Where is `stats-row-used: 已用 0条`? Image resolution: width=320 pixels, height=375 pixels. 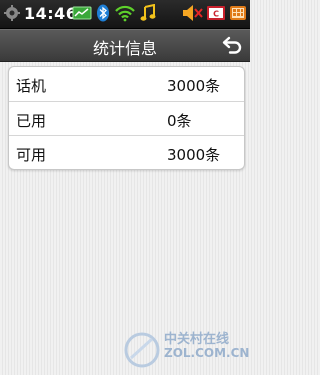
stats-row-used: 已用 0条 is located at coordinates (126, 118).